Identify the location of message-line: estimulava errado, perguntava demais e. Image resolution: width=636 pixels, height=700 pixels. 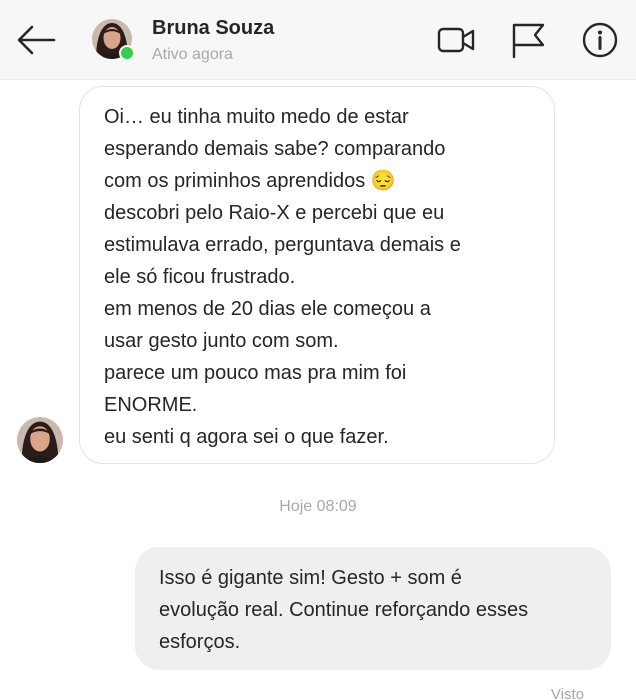
(282, 245).